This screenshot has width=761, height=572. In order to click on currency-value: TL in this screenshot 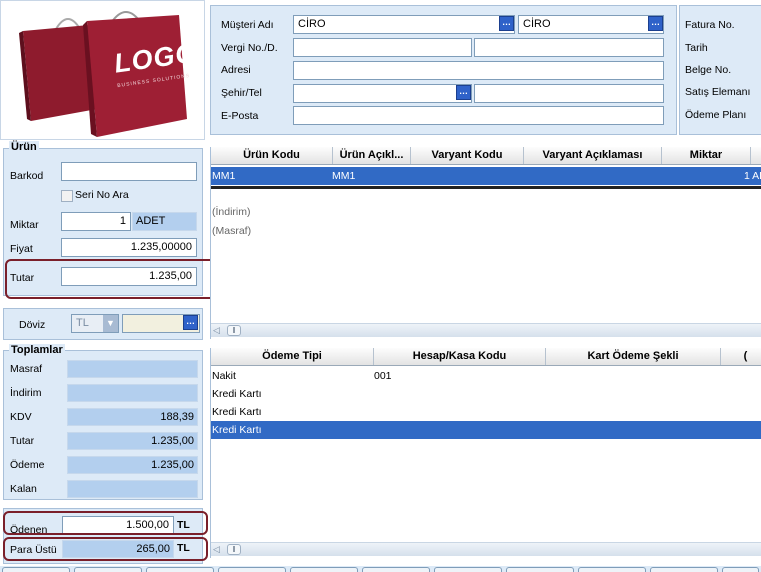, I will do `click(82, 323)`.